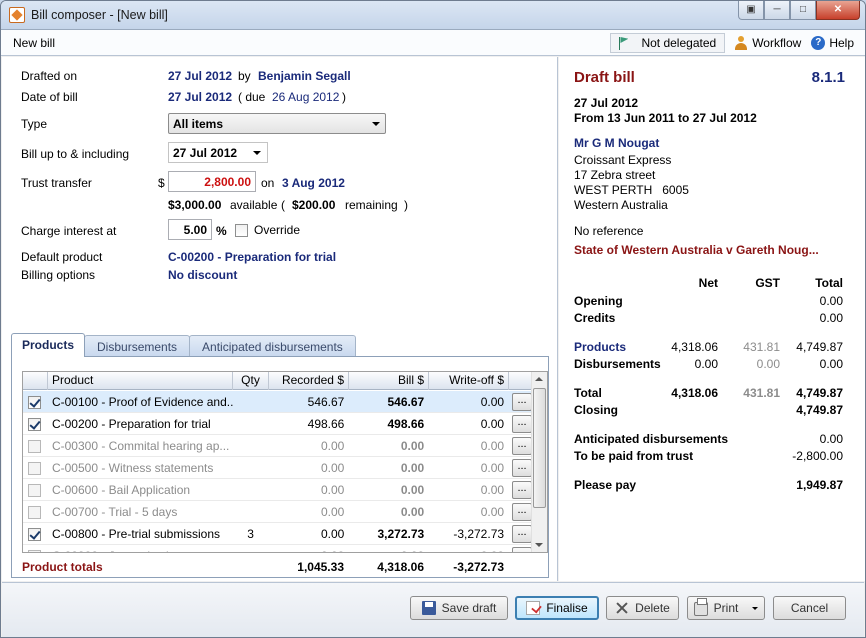 Image resolution: width=866 pixels, height=638 pixels. Describe the element at coordinates (838, 10) in the screenshot. I see `close-icon: ✕` at that location.